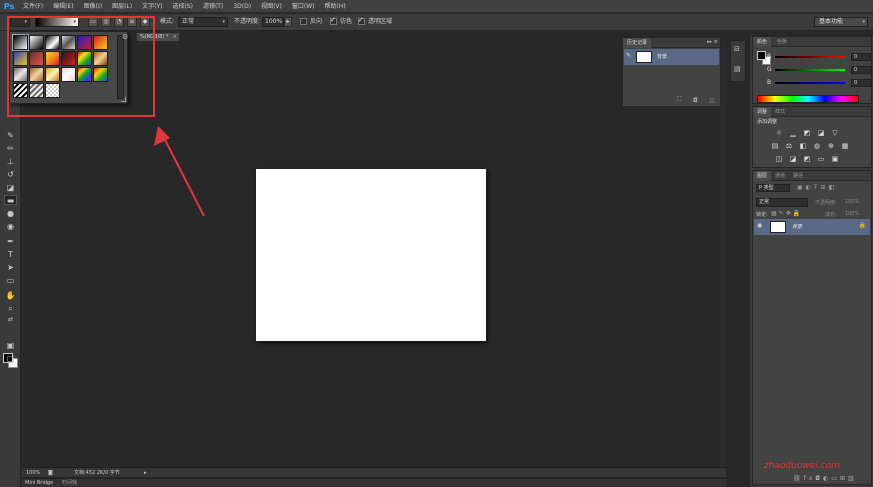  I want to click on selective-color-icon: ▣, so click(835, 159).